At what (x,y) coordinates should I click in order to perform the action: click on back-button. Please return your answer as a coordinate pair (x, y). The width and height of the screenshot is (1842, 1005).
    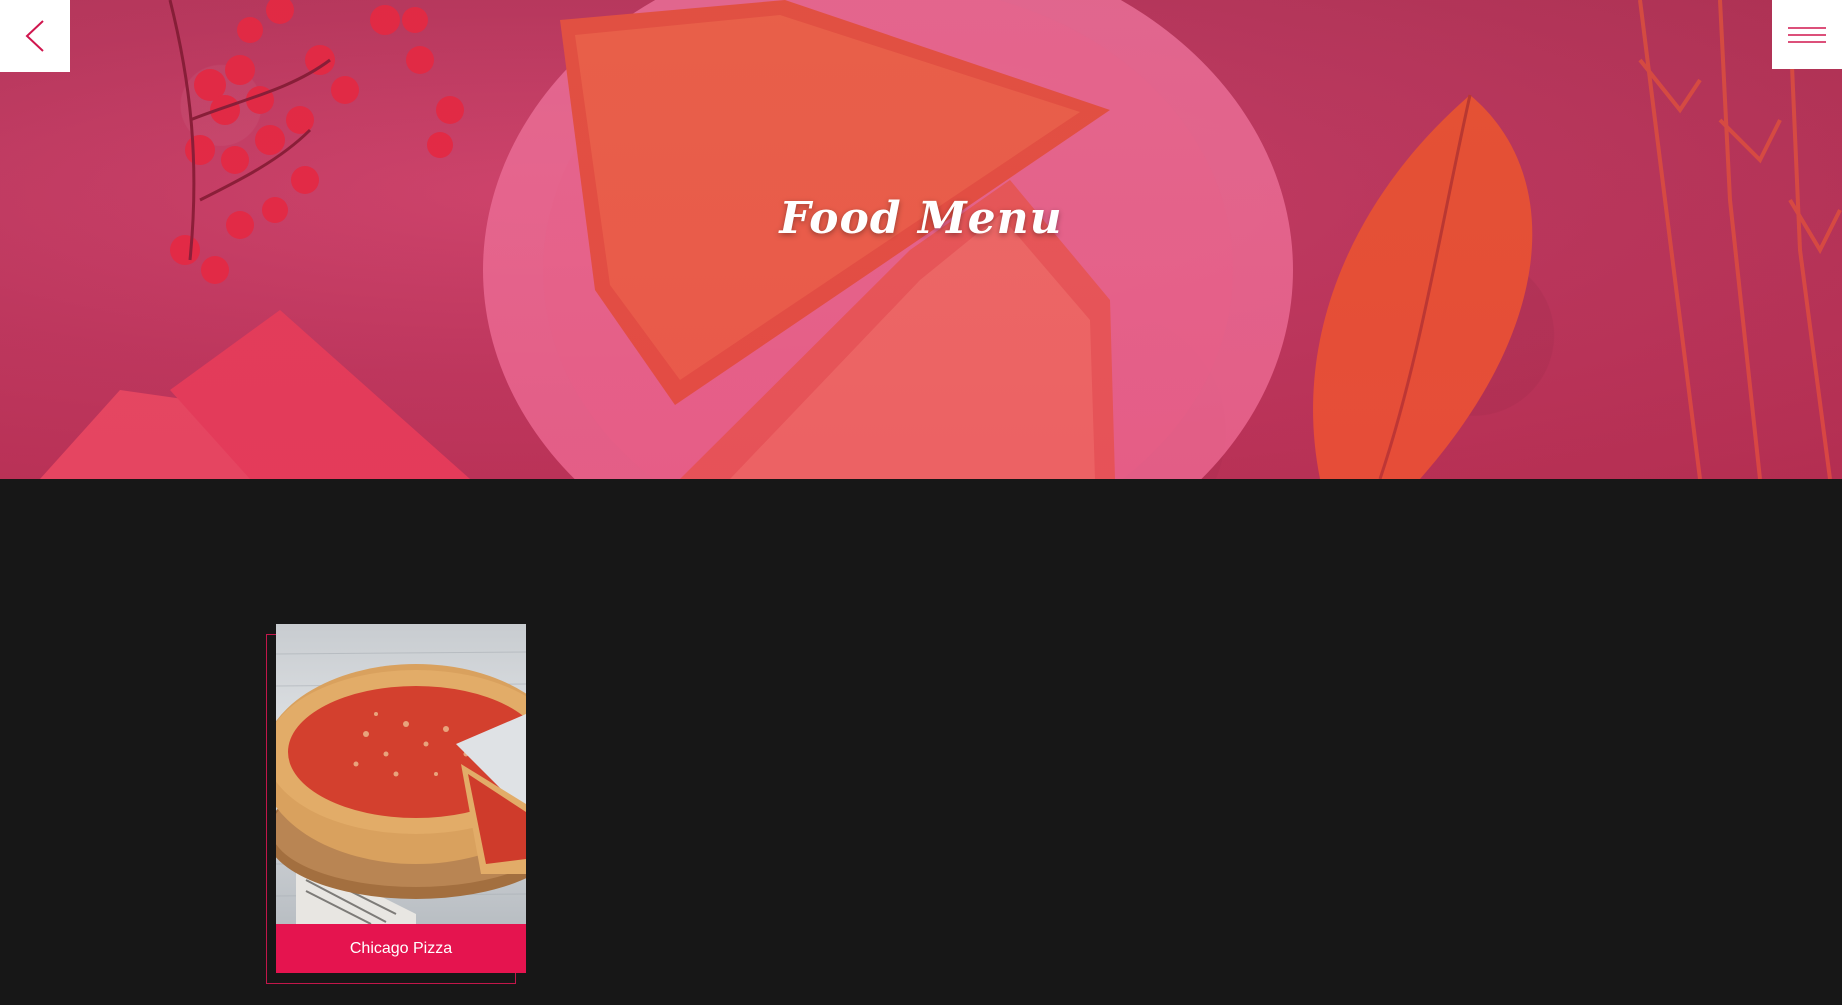
    Looking at the image, I should click on (35, 36).